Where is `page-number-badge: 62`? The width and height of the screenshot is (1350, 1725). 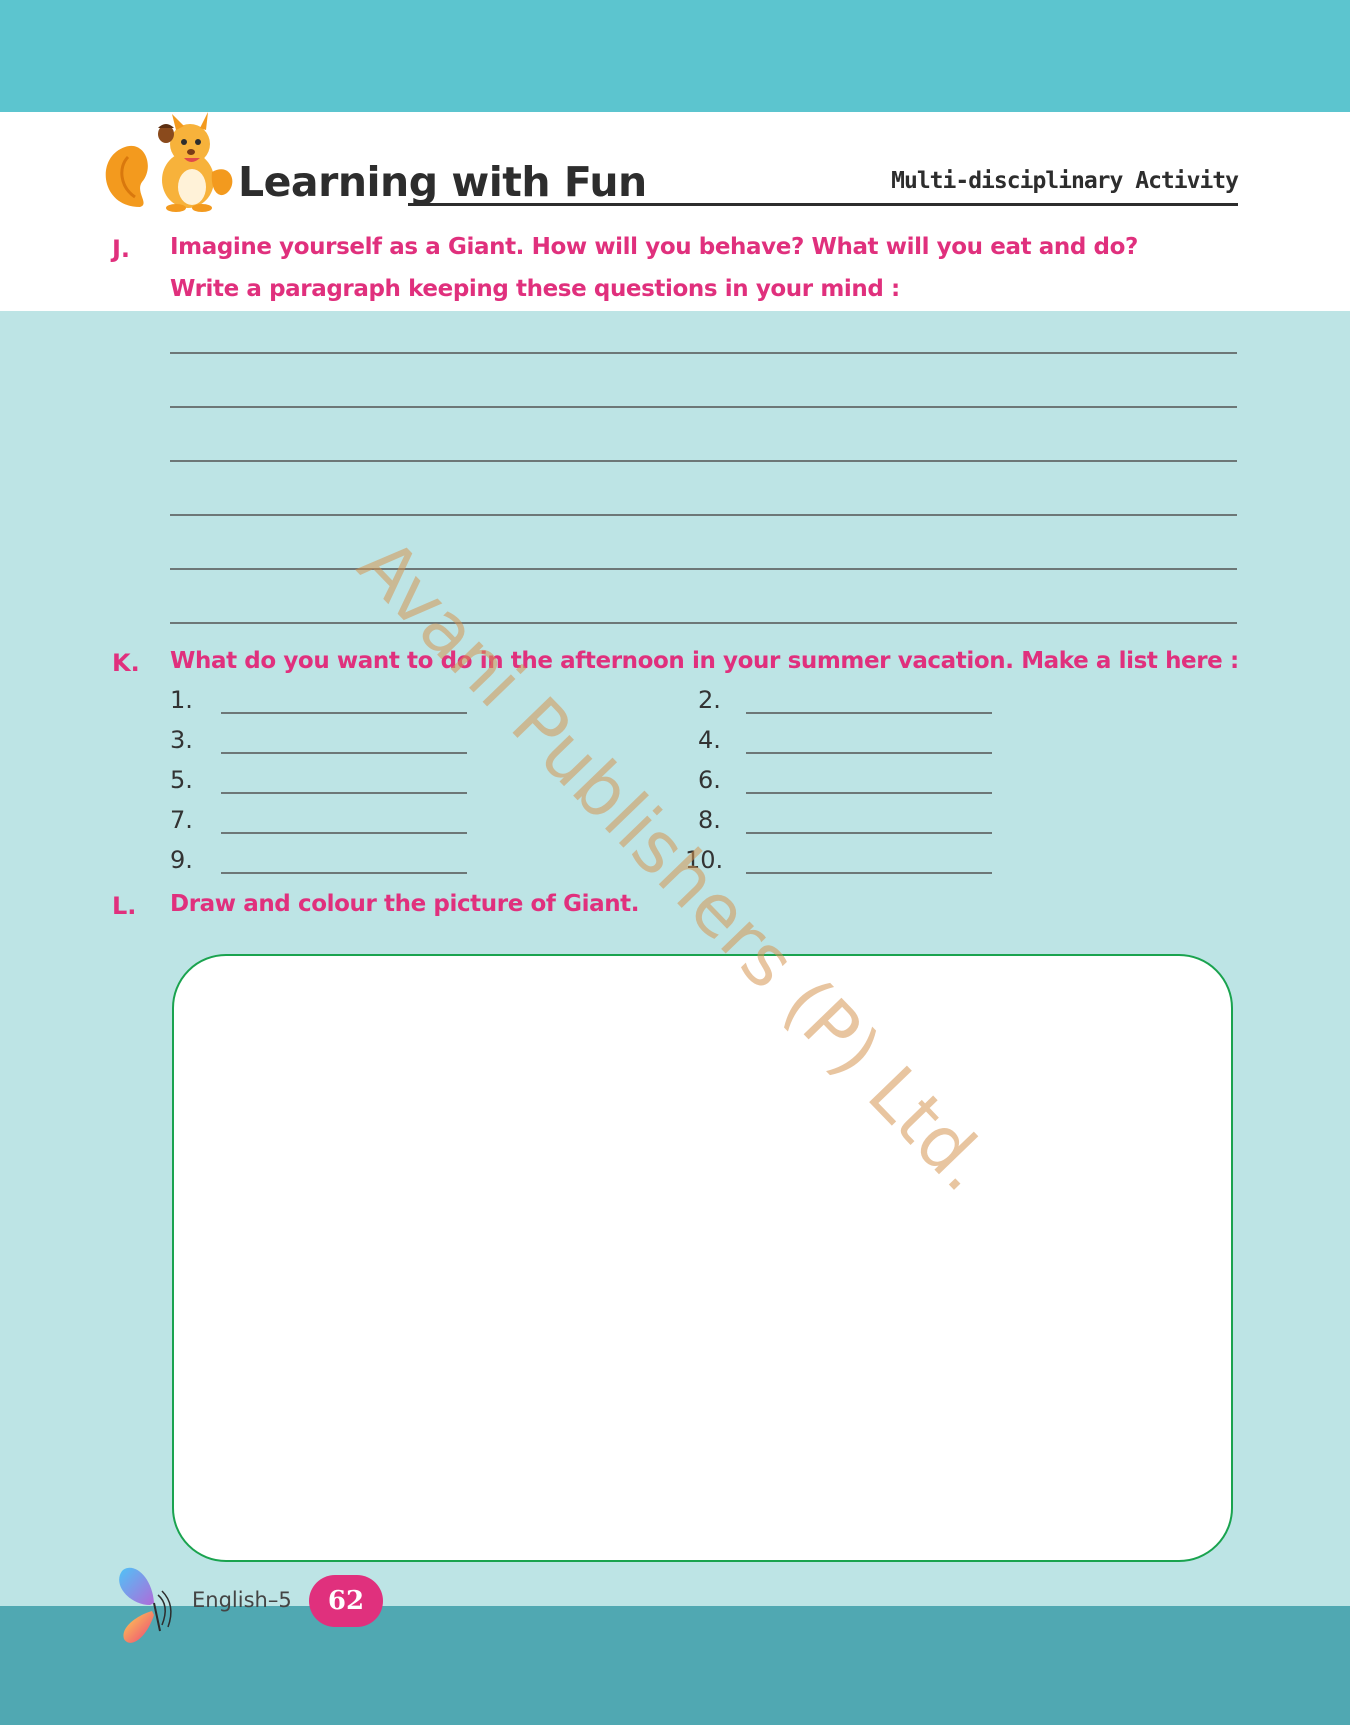
page-number-badge: 62 is located at coordinates (346, 1601).